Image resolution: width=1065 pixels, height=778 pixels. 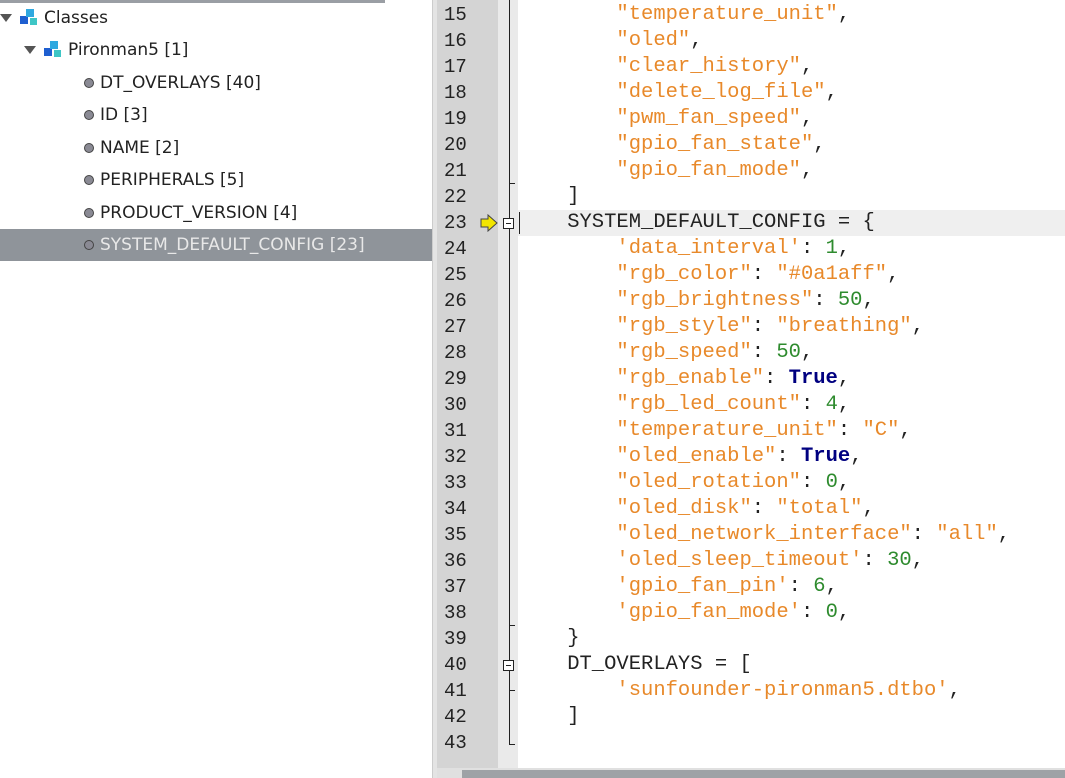 I want to click on code-line: "rgb_speed": 50,, so click(x=791, y=353).